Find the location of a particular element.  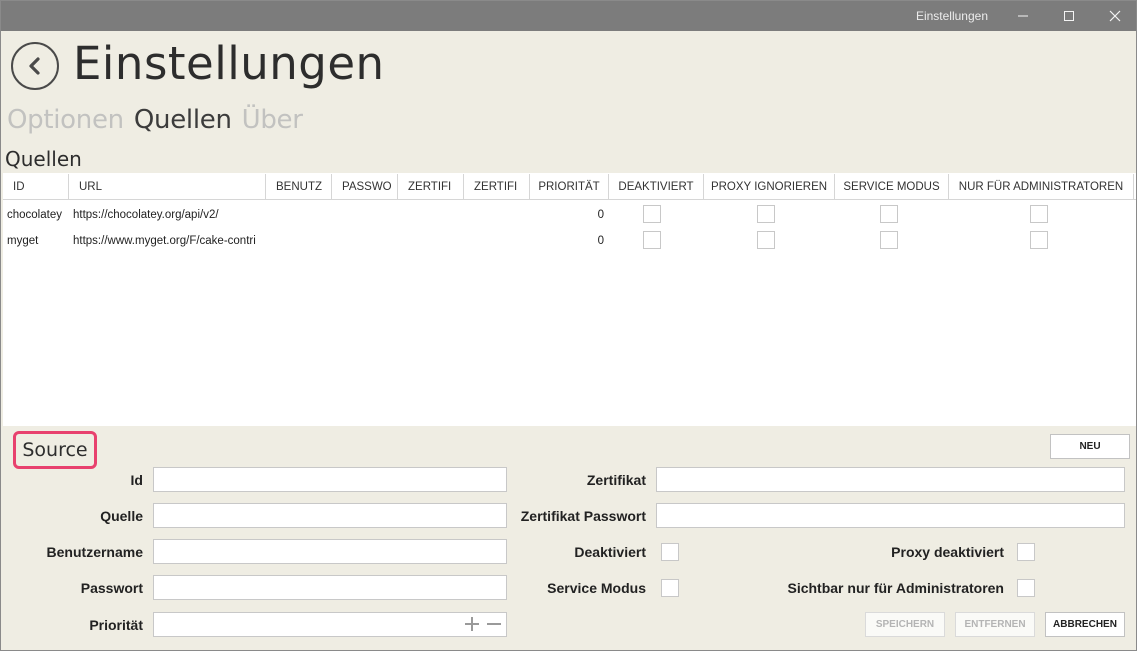

cell-url: https://www.myget.org/F/cake-contri is located at coordinates (164, 241).